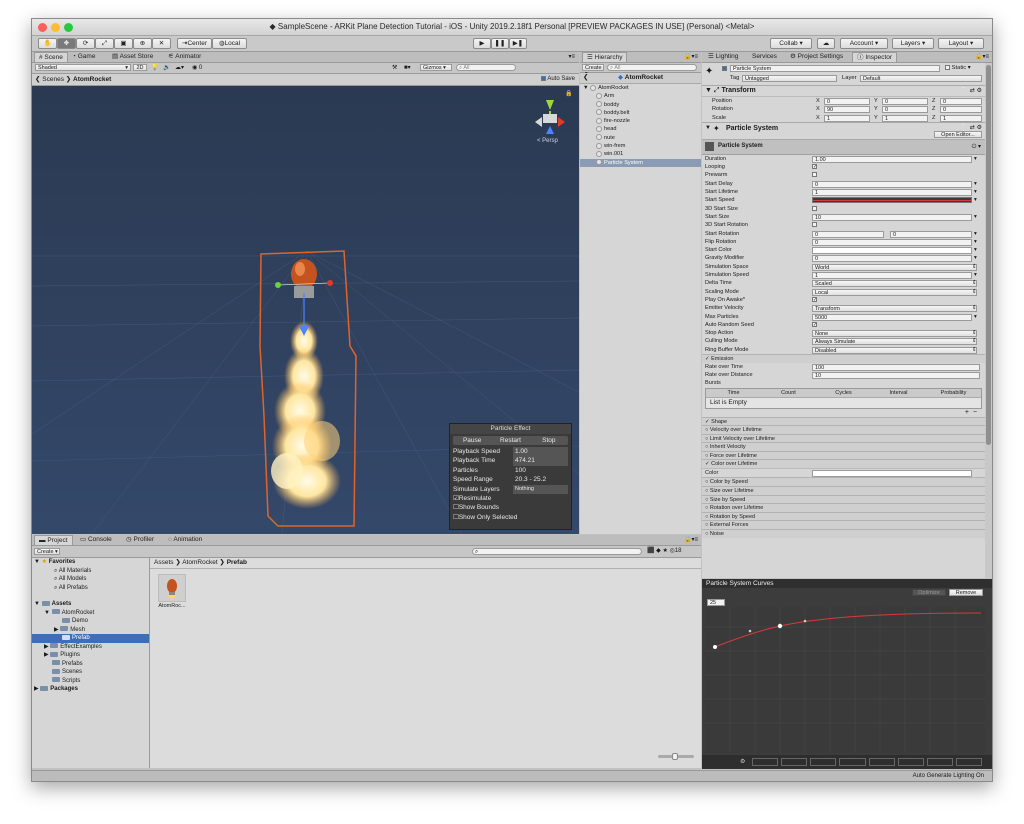  Describe the element at coordinates (892, 474) in the screenshot. I see `color-gradient-field` at that location.